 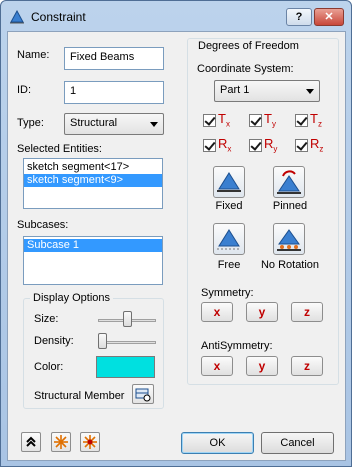 What do you see at coordinates (176, 16) in the screenshot?
I see `title-bar: Constraint ? ✕` at bounding box center [176, 16].